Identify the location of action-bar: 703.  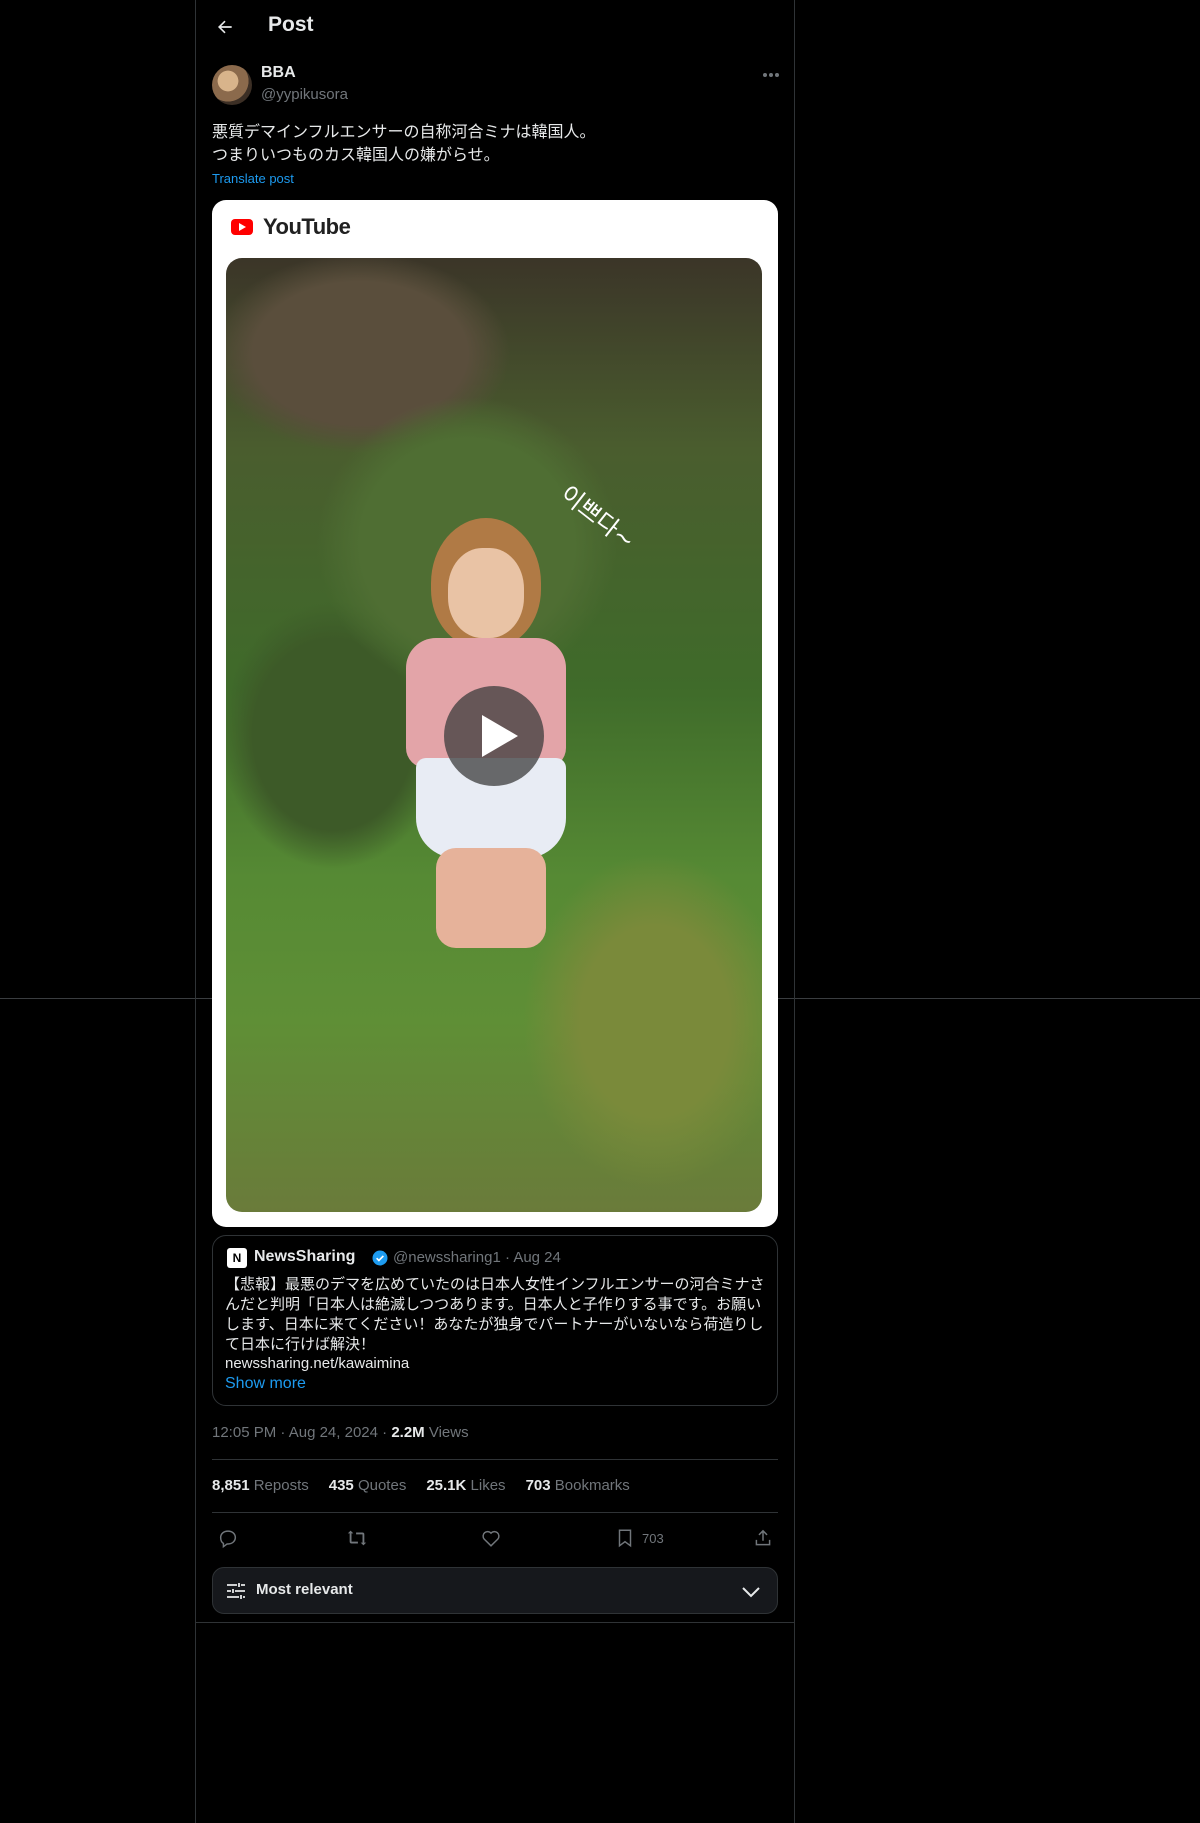
(495, 1538).